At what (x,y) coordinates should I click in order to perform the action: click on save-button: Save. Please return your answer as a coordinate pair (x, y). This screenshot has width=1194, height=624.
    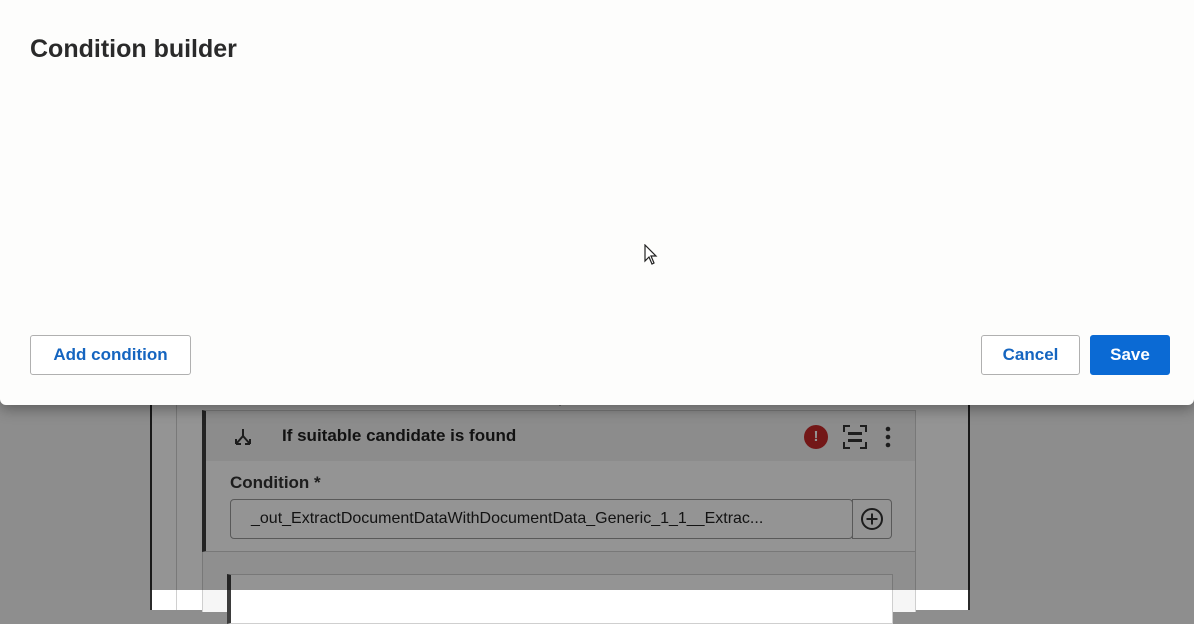
    Looking at the image, I should click on (1130, 355).